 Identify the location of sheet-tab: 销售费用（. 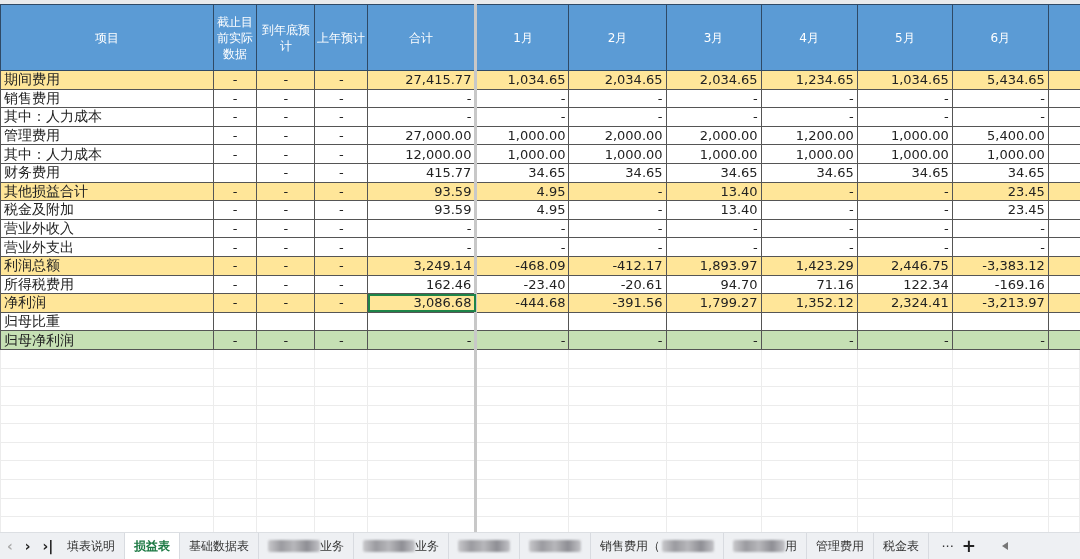
(658, 546).